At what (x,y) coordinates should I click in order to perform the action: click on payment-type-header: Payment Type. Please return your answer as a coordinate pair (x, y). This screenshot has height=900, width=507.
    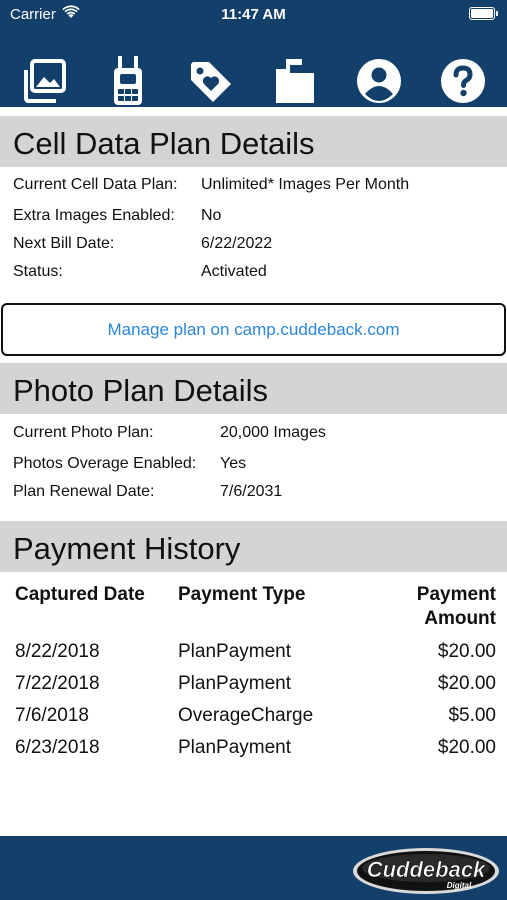
    Looking at the image, I should click on (242, 594).